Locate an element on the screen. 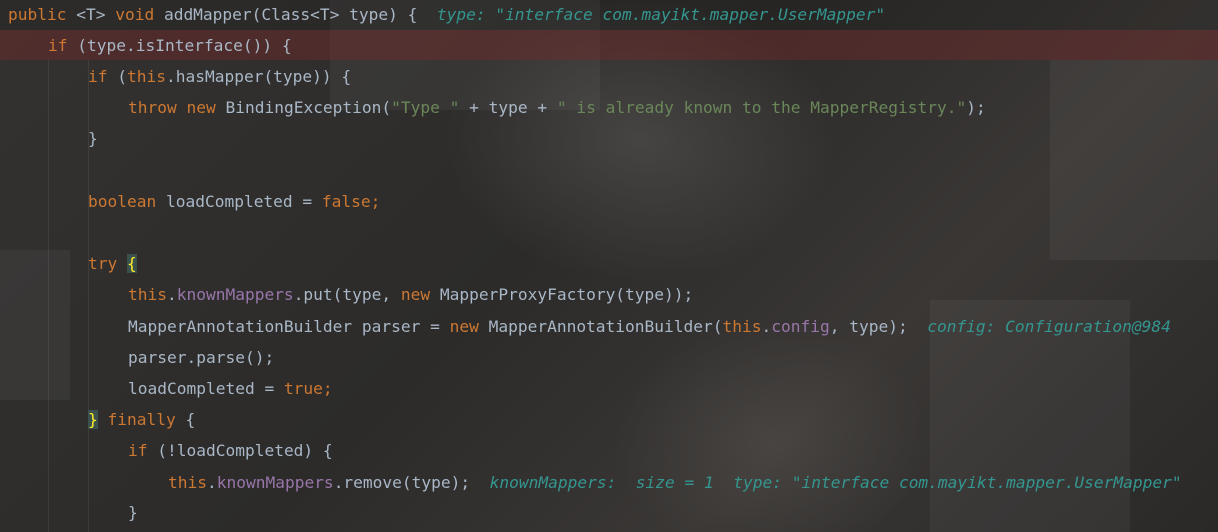 This screenshot has width=1218, height=532. code-text: (!loadCompleted) { is located at coordinates (240, 450).